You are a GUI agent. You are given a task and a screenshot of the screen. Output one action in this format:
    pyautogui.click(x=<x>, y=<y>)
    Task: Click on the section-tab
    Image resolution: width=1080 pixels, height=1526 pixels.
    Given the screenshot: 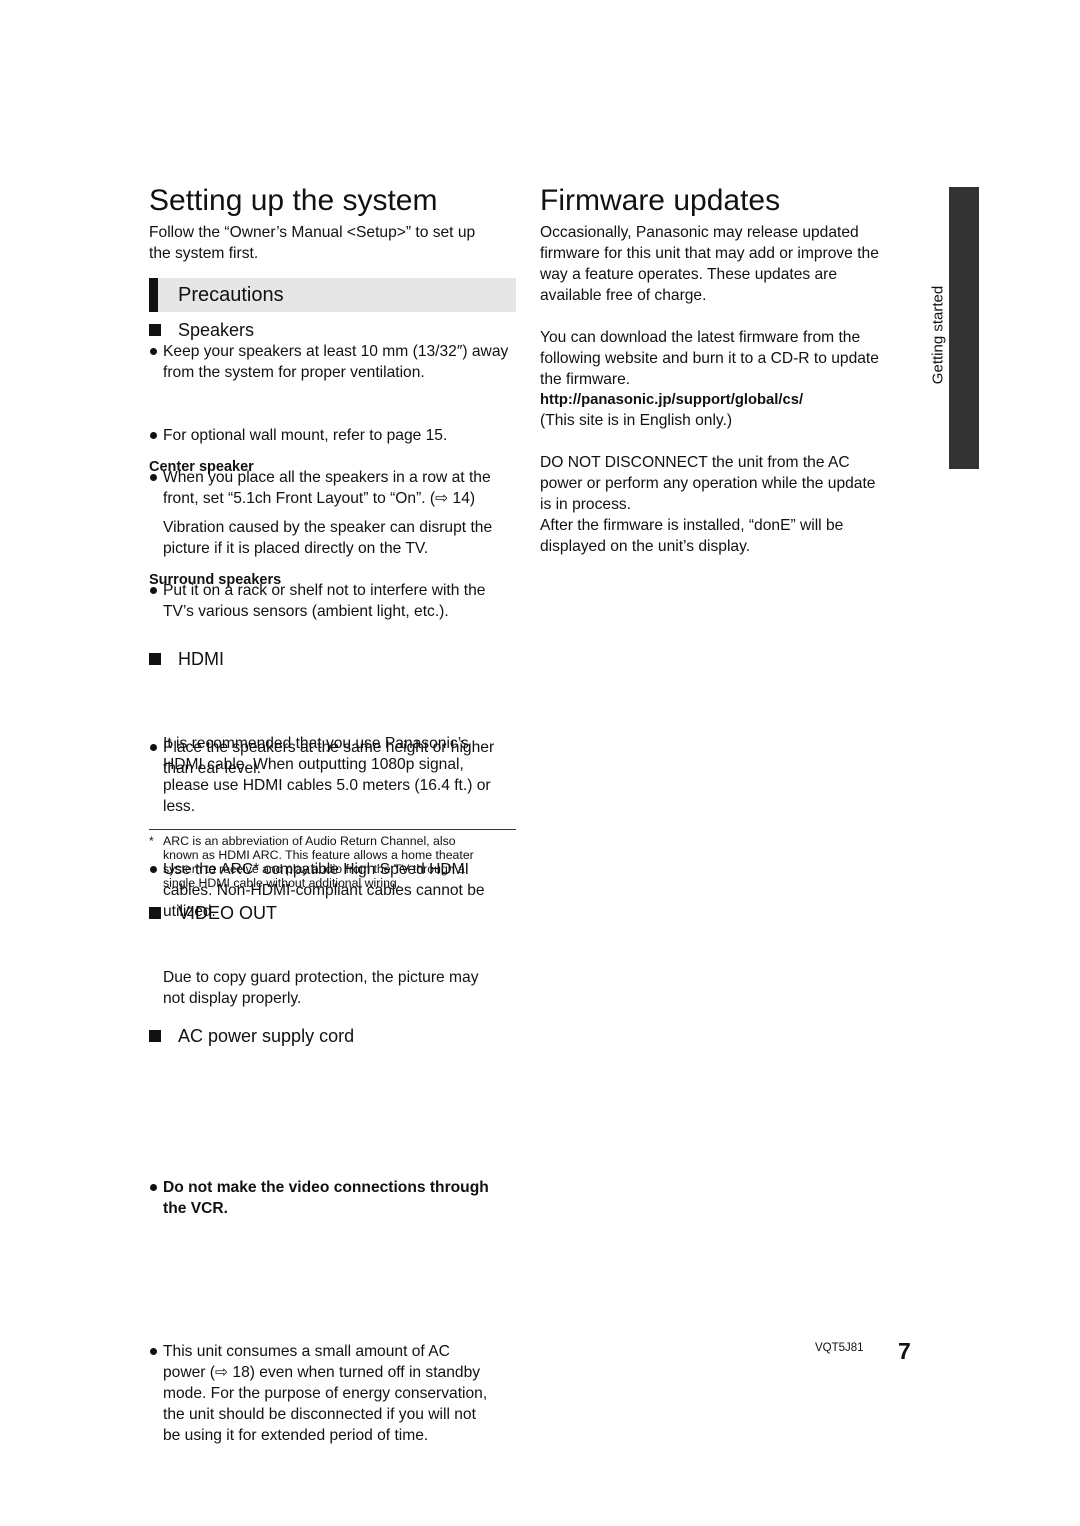 What is the action you would take?
    pyautogui.click(x=964, y=328)
    